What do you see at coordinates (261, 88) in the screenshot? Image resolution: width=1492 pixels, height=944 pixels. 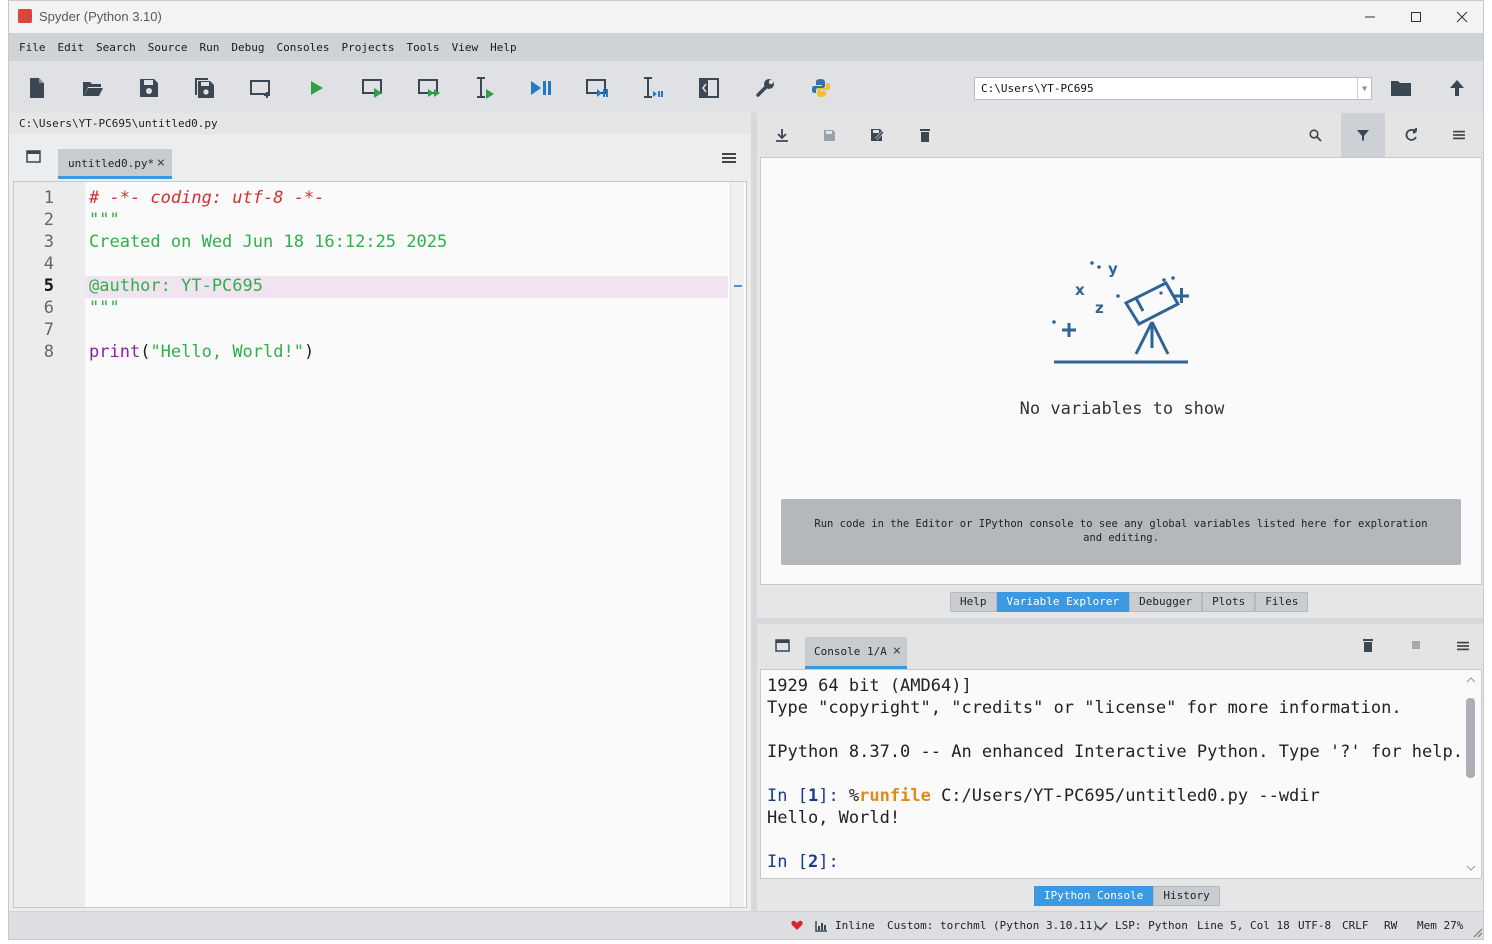 I see `create-cell-button` at bounding box center [261, 88].